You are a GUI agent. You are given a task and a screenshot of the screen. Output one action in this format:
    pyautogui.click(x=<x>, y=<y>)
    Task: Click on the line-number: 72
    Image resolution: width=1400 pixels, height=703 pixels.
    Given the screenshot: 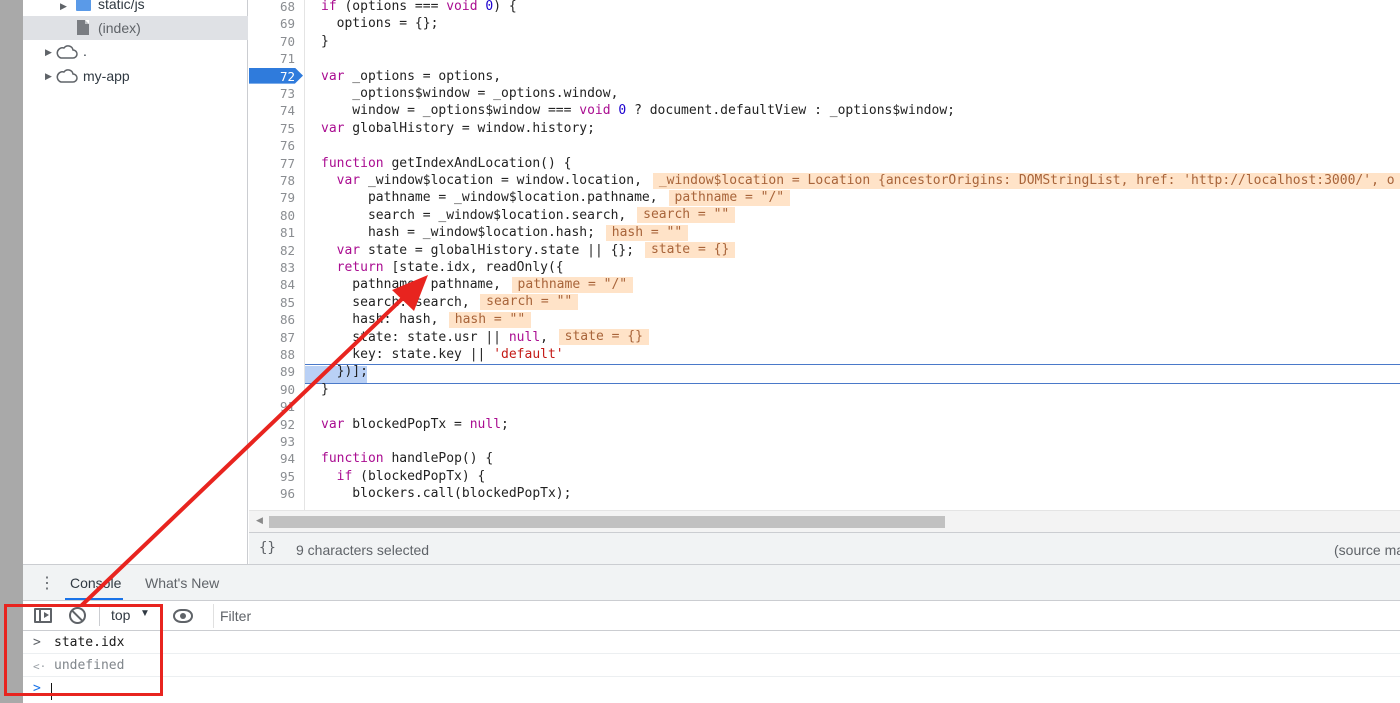 What is the action you would take?
    pyautogui.click(x=272, y=76)
    